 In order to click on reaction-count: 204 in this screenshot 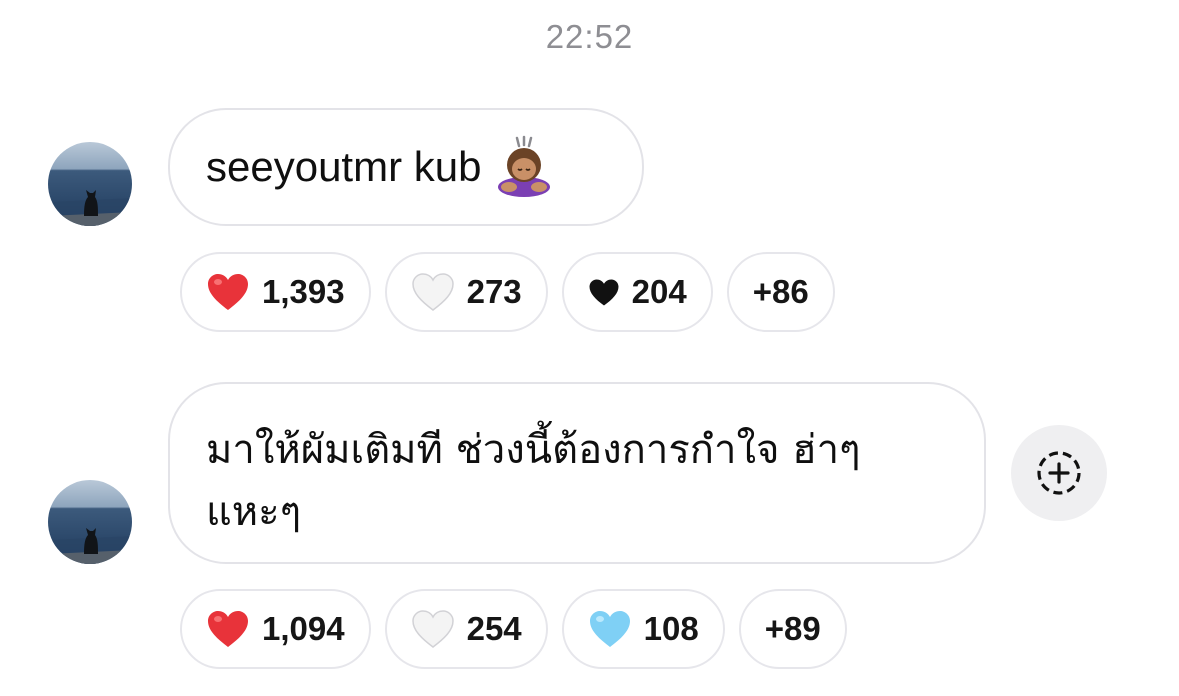, I will do `click(659, 291)`.